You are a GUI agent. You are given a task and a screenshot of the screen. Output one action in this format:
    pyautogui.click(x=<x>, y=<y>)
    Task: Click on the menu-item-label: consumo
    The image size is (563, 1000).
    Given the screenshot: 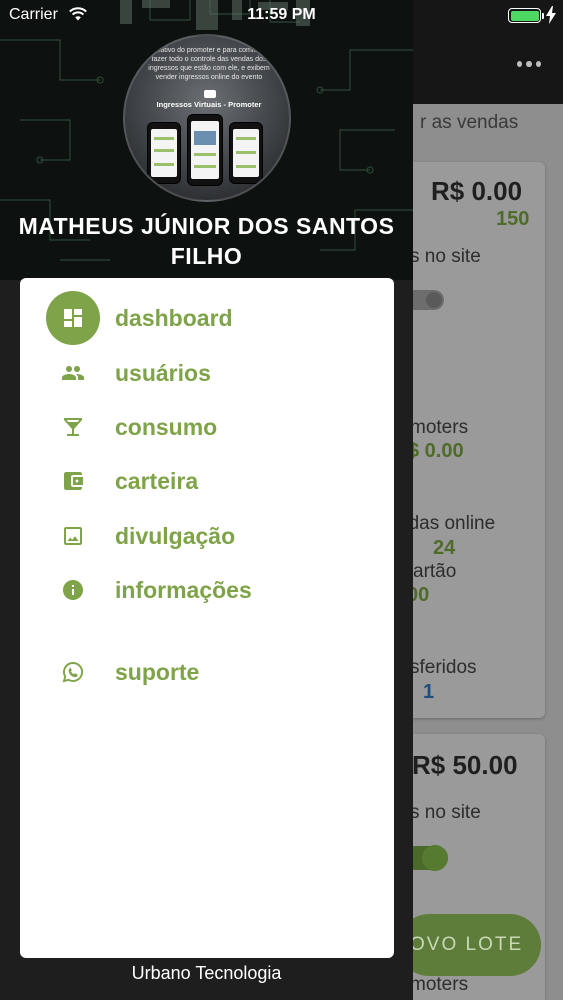 What is the action you would take?
    pyautogui.click(x=166, y=426)
    